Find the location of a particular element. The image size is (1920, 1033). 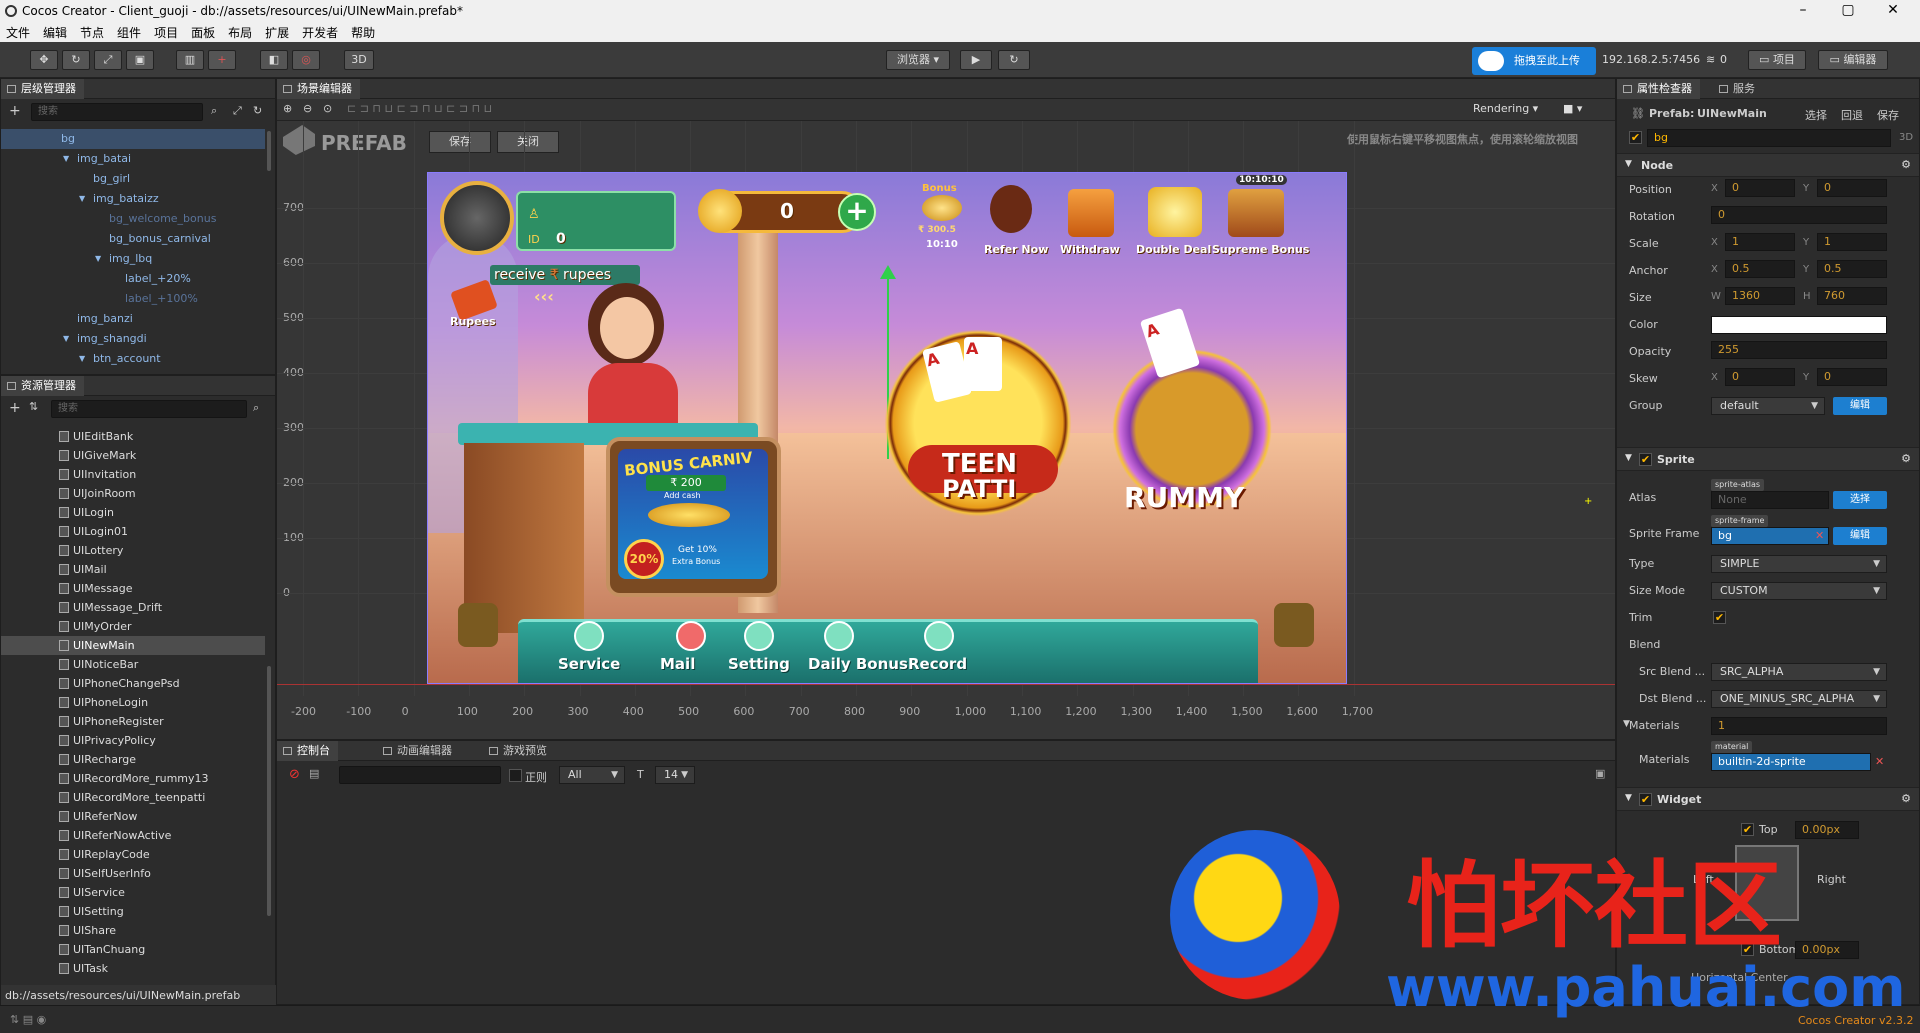

pivot-button: ▥ is located at coordinates (190, 60).